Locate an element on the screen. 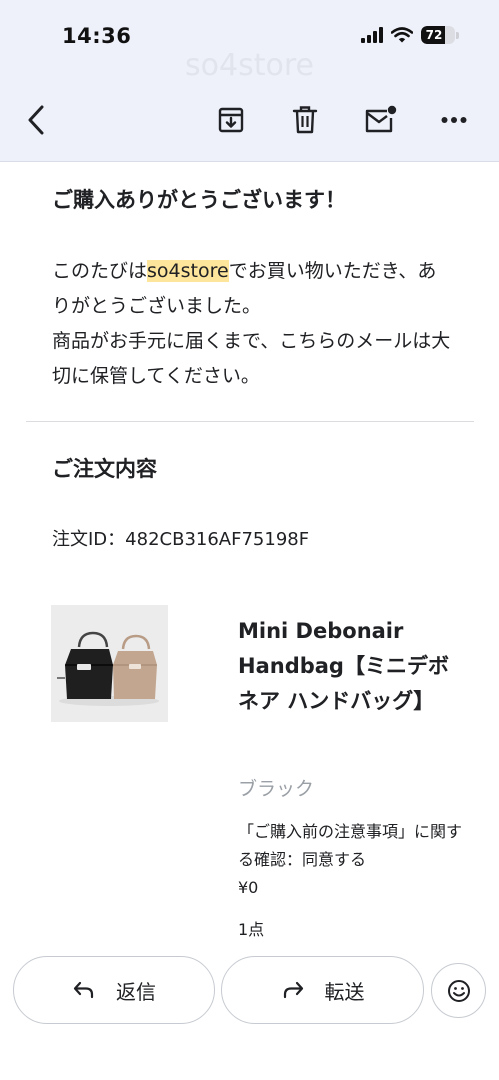 The width and height of the screenshot is (499, 1080). archive-button is located at coordinates (231, 120).